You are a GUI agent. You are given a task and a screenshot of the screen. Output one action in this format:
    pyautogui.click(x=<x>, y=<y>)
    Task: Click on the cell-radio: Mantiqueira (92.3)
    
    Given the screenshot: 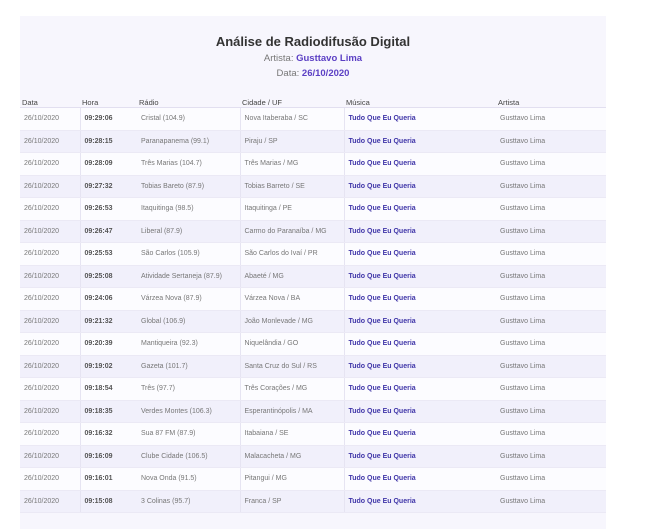 What is the action you would take?
    pyautogui.click(x=189, y=344)
    